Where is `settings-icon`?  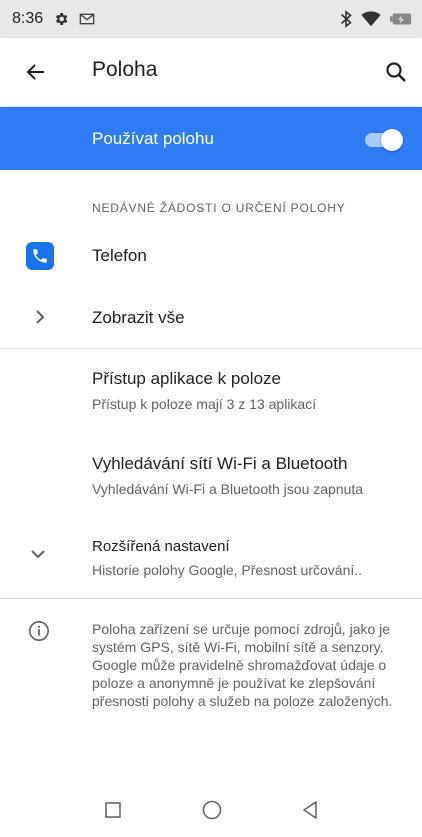 settings-icon is located at coordinates (62, 19).